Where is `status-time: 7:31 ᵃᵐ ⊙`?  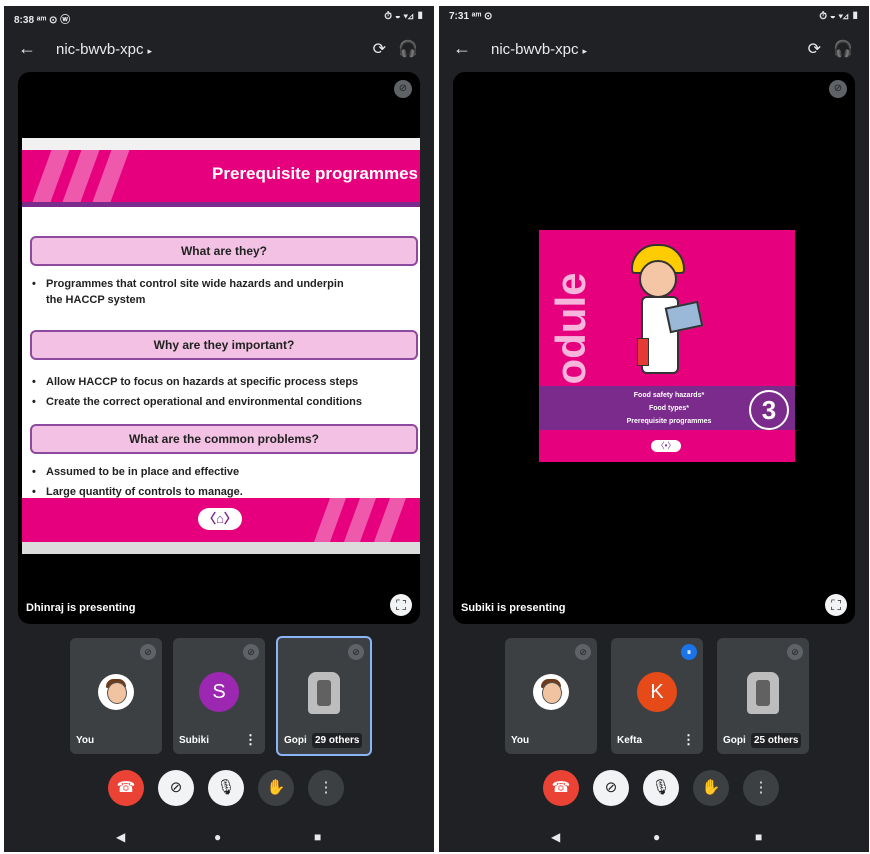 status-time: 7:31 ᵃᵐ ⊙ is located at coordinates (471, 16).